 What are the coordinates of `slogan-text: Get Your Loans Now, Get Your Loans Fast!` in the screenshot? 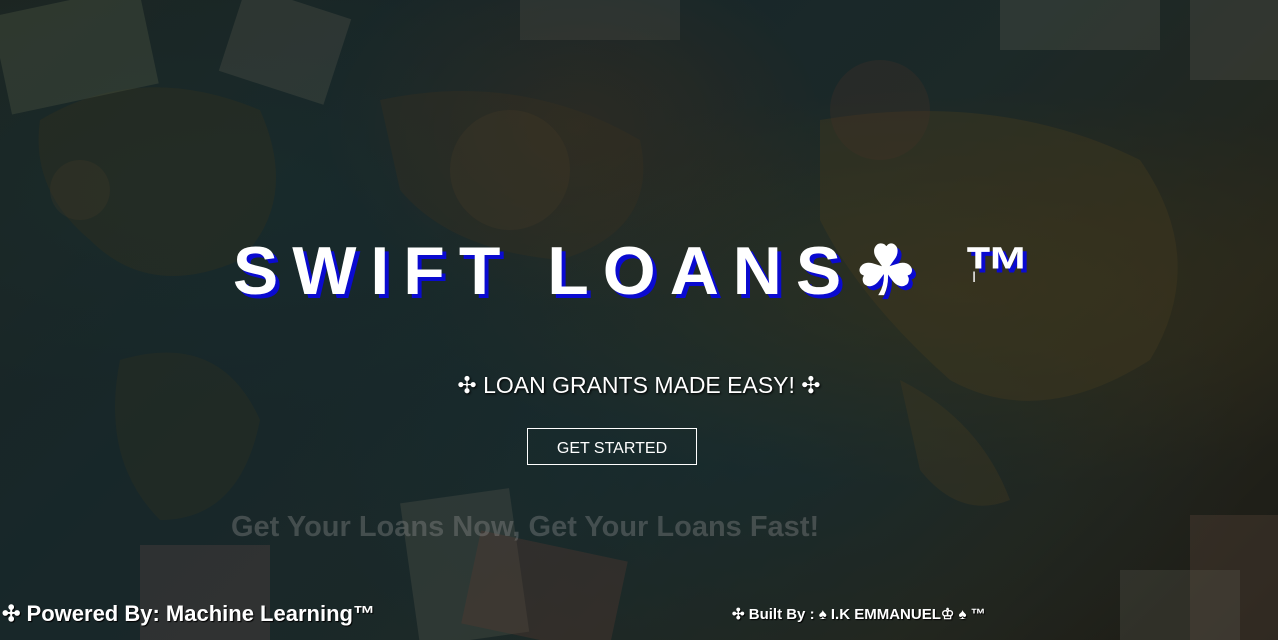 It's located at (525, 527).